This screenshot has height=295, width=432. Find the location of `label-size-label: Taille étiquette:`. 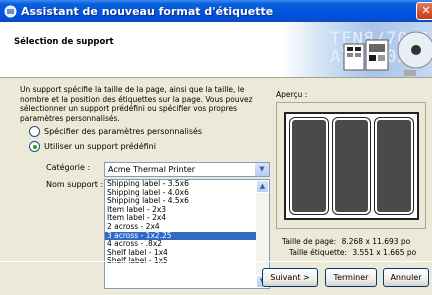

label-size-label: Taille étiquette: is located at coordinates (318, 252).